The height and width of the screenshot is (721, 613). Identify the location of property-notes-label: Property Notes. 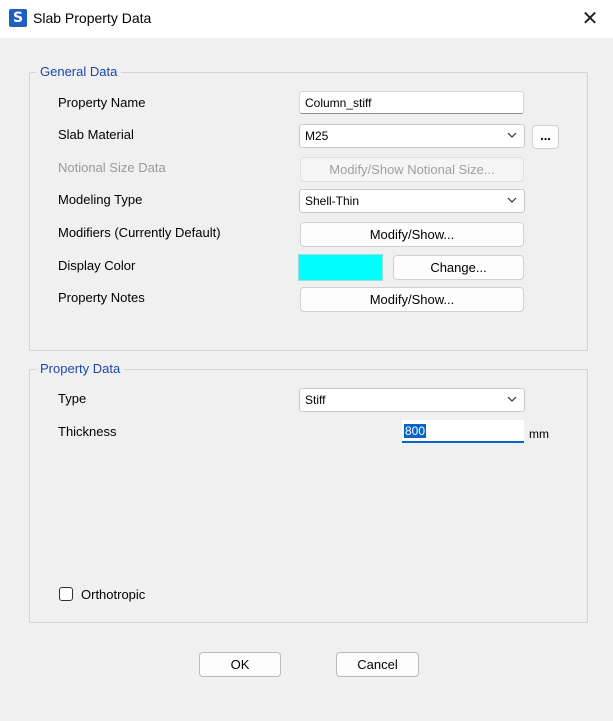
(101, 297).